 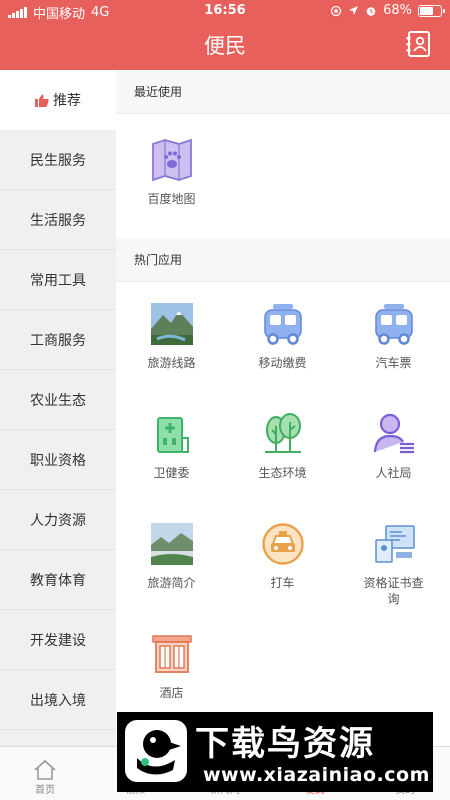 I want to click on watermark-url: www.xiazainiao.com, so click(x=316, y=775).